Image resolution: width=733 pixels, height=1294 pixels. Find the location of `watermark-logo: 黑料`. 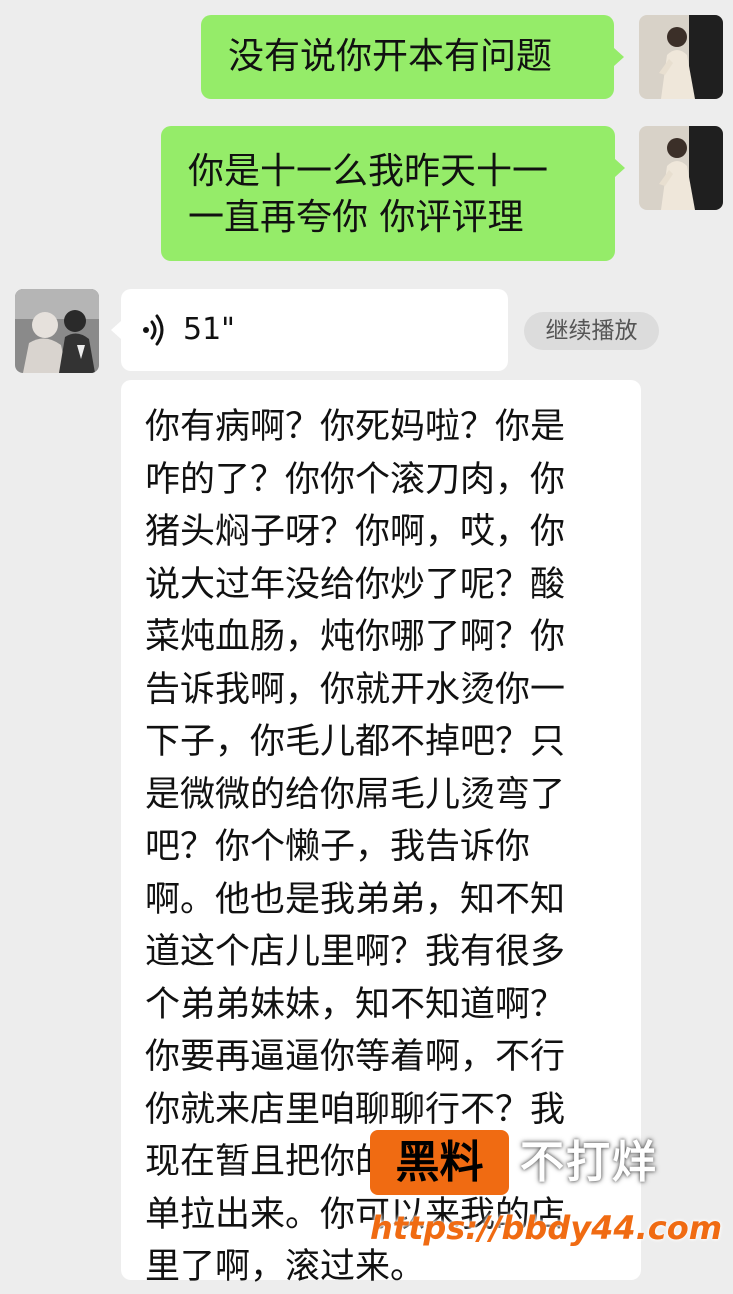

watermark-logo: 黑料 is located at coordinates (439, 1162).